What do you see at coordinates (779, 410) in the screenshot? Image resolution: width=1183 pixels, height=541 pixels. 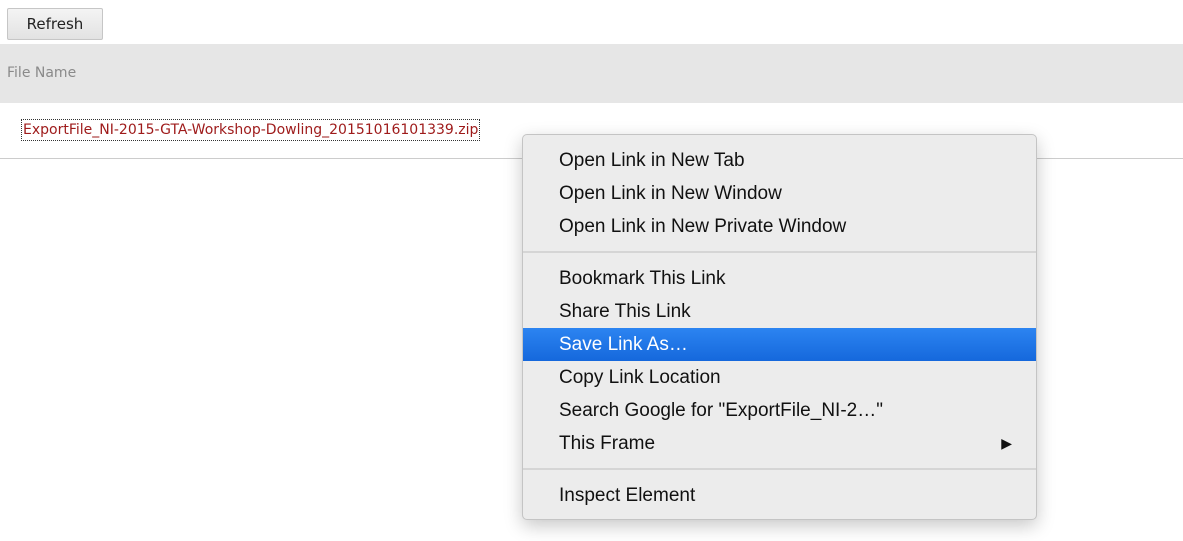 I see `menu-item-search-google: Search Google for "ExportFile_NI-2…"` at bounding box center [779, 410].